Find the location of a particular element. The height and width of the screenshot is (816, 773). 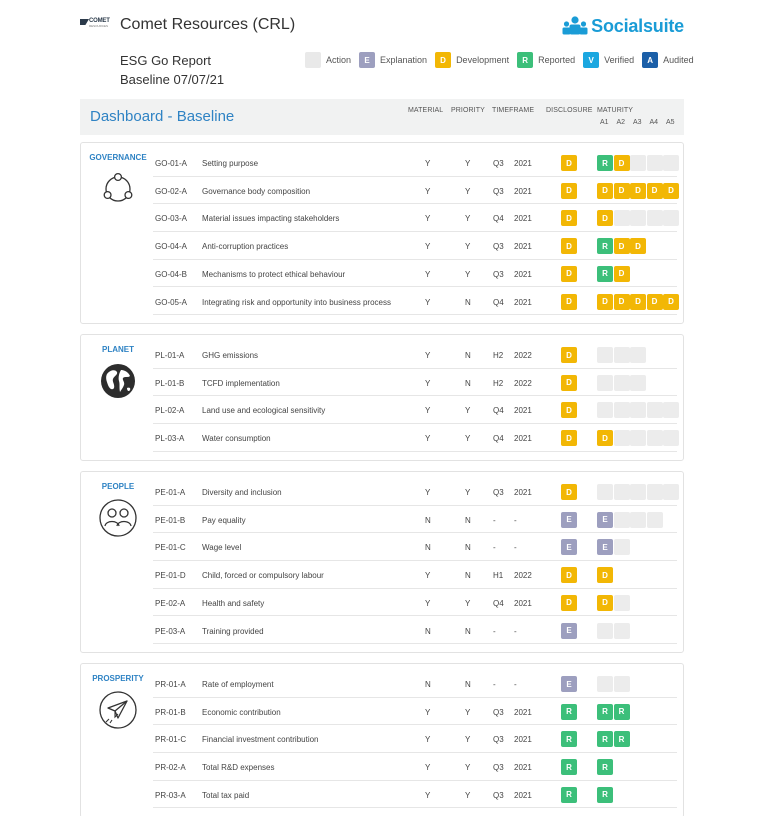

table-row: PE-02-A Health and safety Y Y Q4 2021 D D is located at coordinates (415, 603).